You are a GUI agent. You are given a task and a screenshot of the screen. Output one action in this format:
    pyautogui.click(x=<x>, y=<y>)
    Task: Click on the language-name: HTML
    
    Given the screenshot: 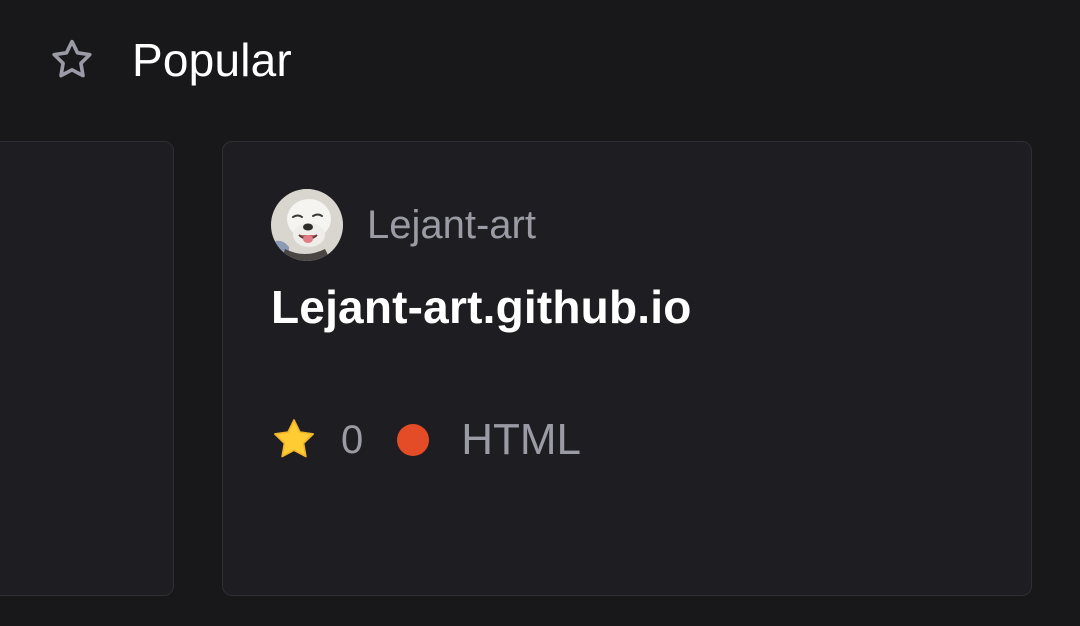 What is the action you would take?
    pyautogui.click(x=521, y=439)
    